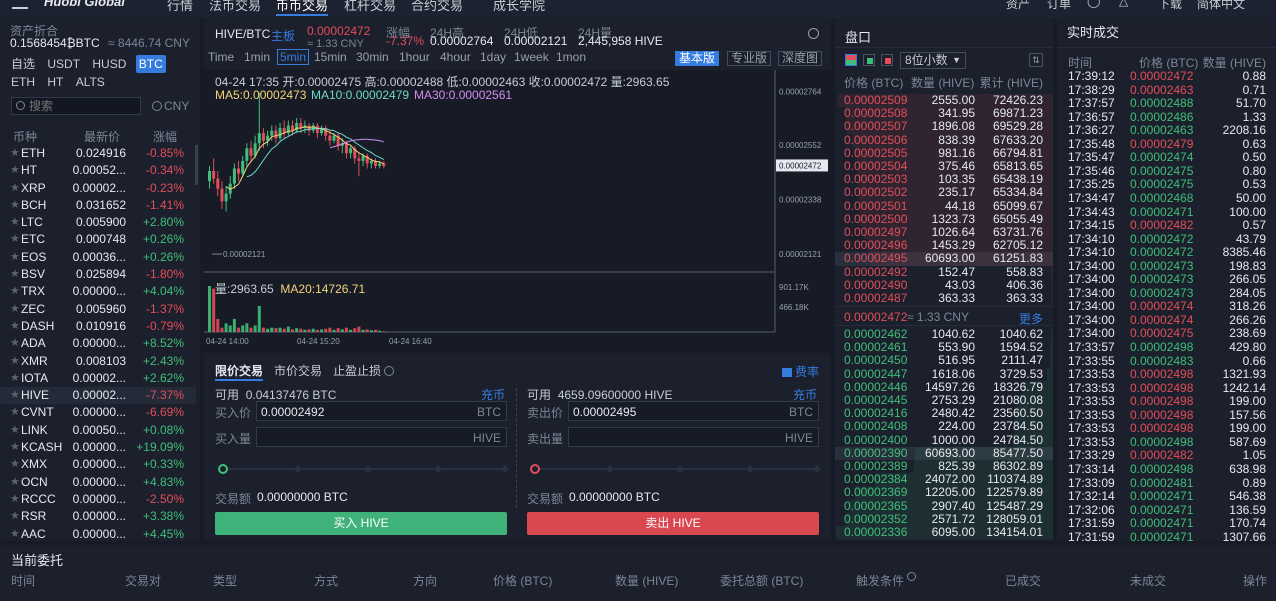  What do you see at coordinates (98, 170) in the screenshot?
I see `coin-row: ★ HT 0.00052... -0.34%` at bounding box center [98, 170].